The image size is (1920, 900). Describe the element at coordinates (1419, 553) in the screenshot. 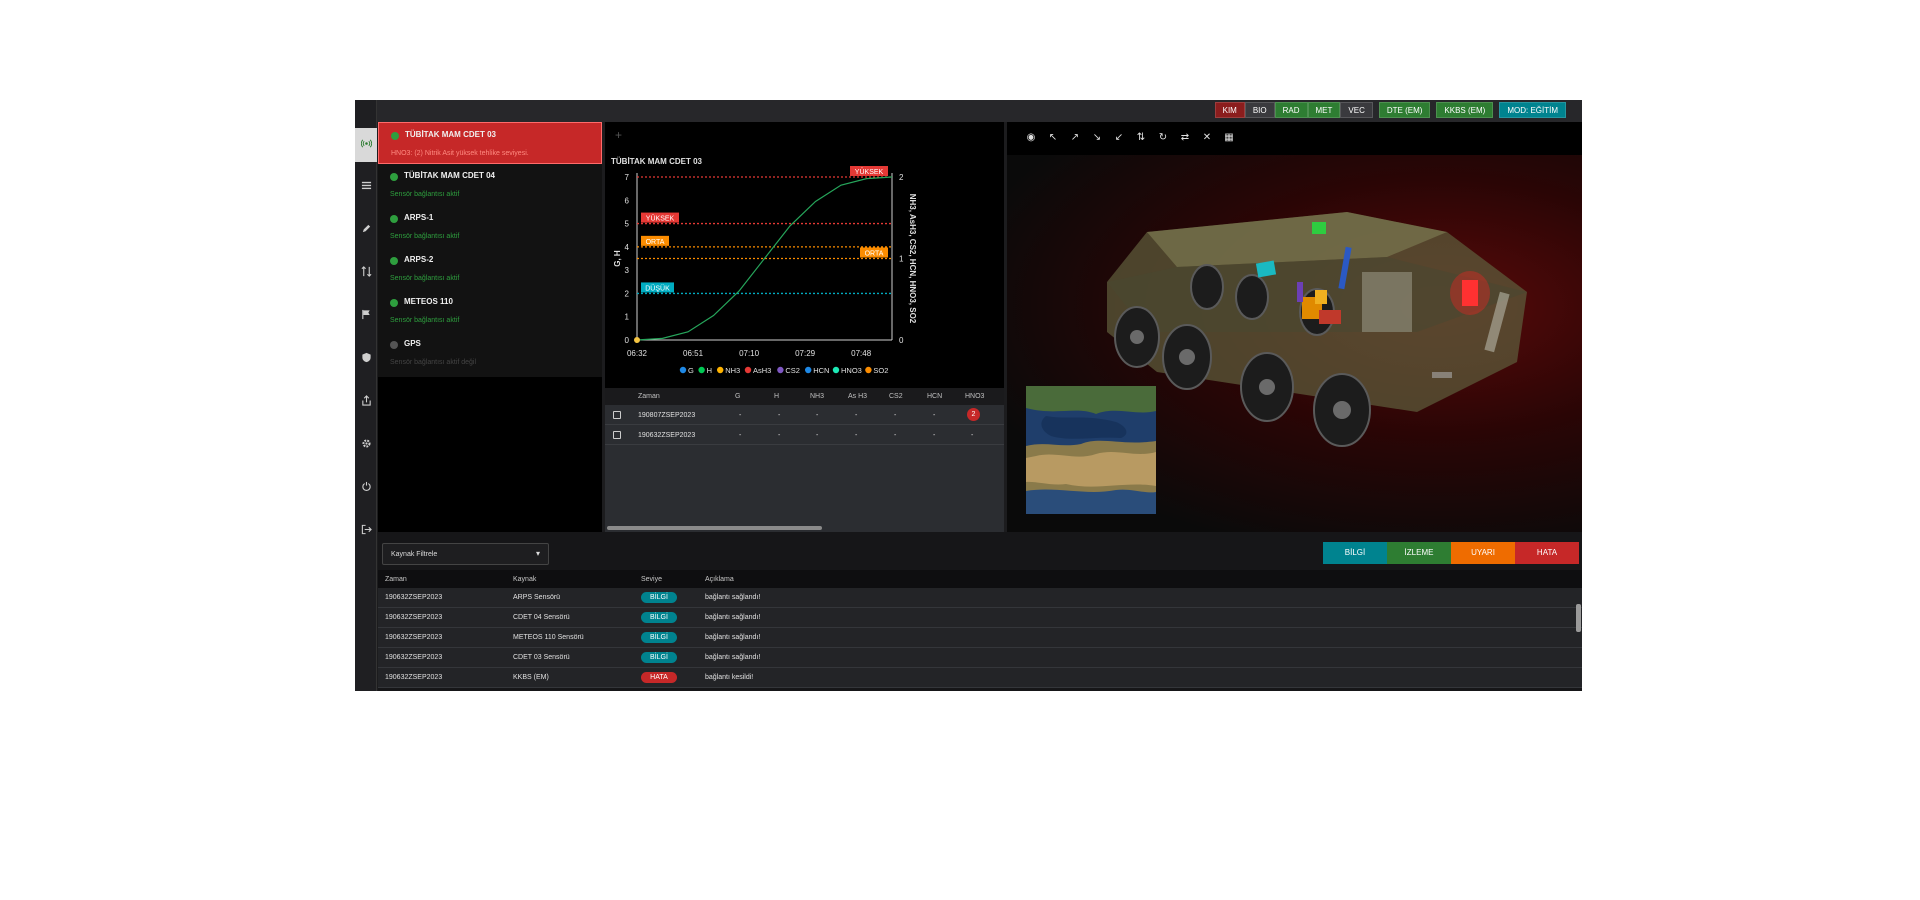

I see `level-filter-monitor: İZLEME` at that location.